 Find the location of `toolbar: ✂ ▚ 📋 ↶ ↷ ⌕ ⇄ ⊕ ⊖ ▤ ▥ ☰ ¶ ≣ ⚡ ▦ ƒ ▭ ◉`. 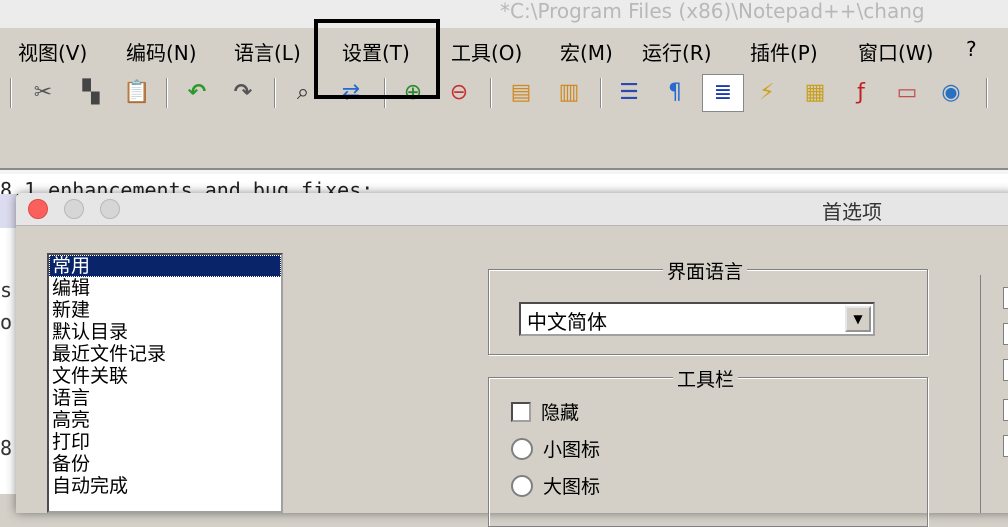

toolbar: ✂ ▚ 📋 ↶ ↷ ⌕ ⇄ ⊕ ⊖ ▤ ▥ ☰ ¶ ≣ ⚡ ▦ ƒ ▭ ◉ is located at coordinates (504, 93).